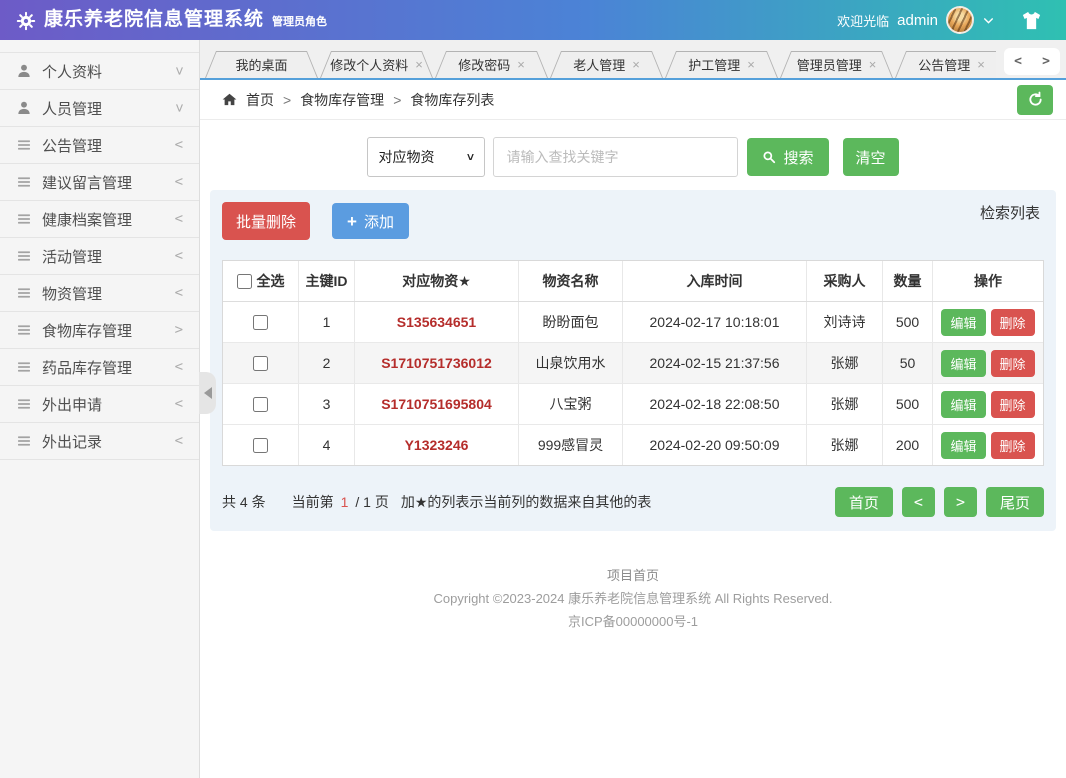 The width and height of the screenshot is (1066, 778). I want to click on tab: 修改个人资料 ×, so click(376, 64).